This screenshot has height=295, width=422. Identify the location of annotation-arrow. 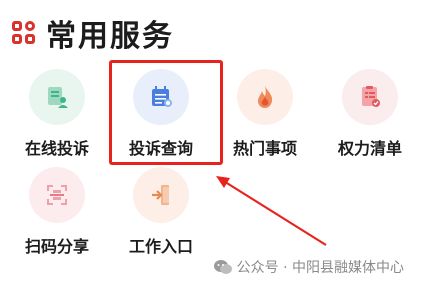
(271, 211).